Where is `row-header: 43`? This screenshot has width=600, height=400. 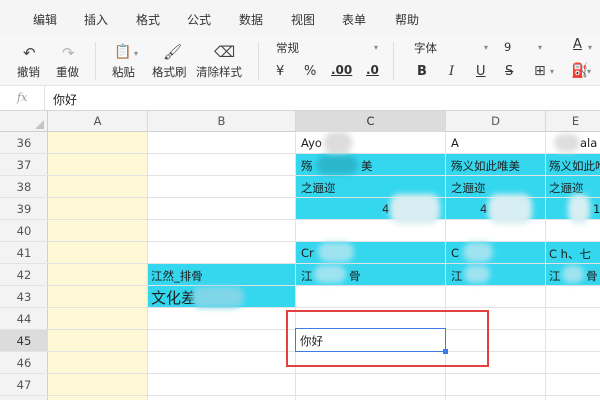
row-header: 43 is located at coordinates (24, 297).